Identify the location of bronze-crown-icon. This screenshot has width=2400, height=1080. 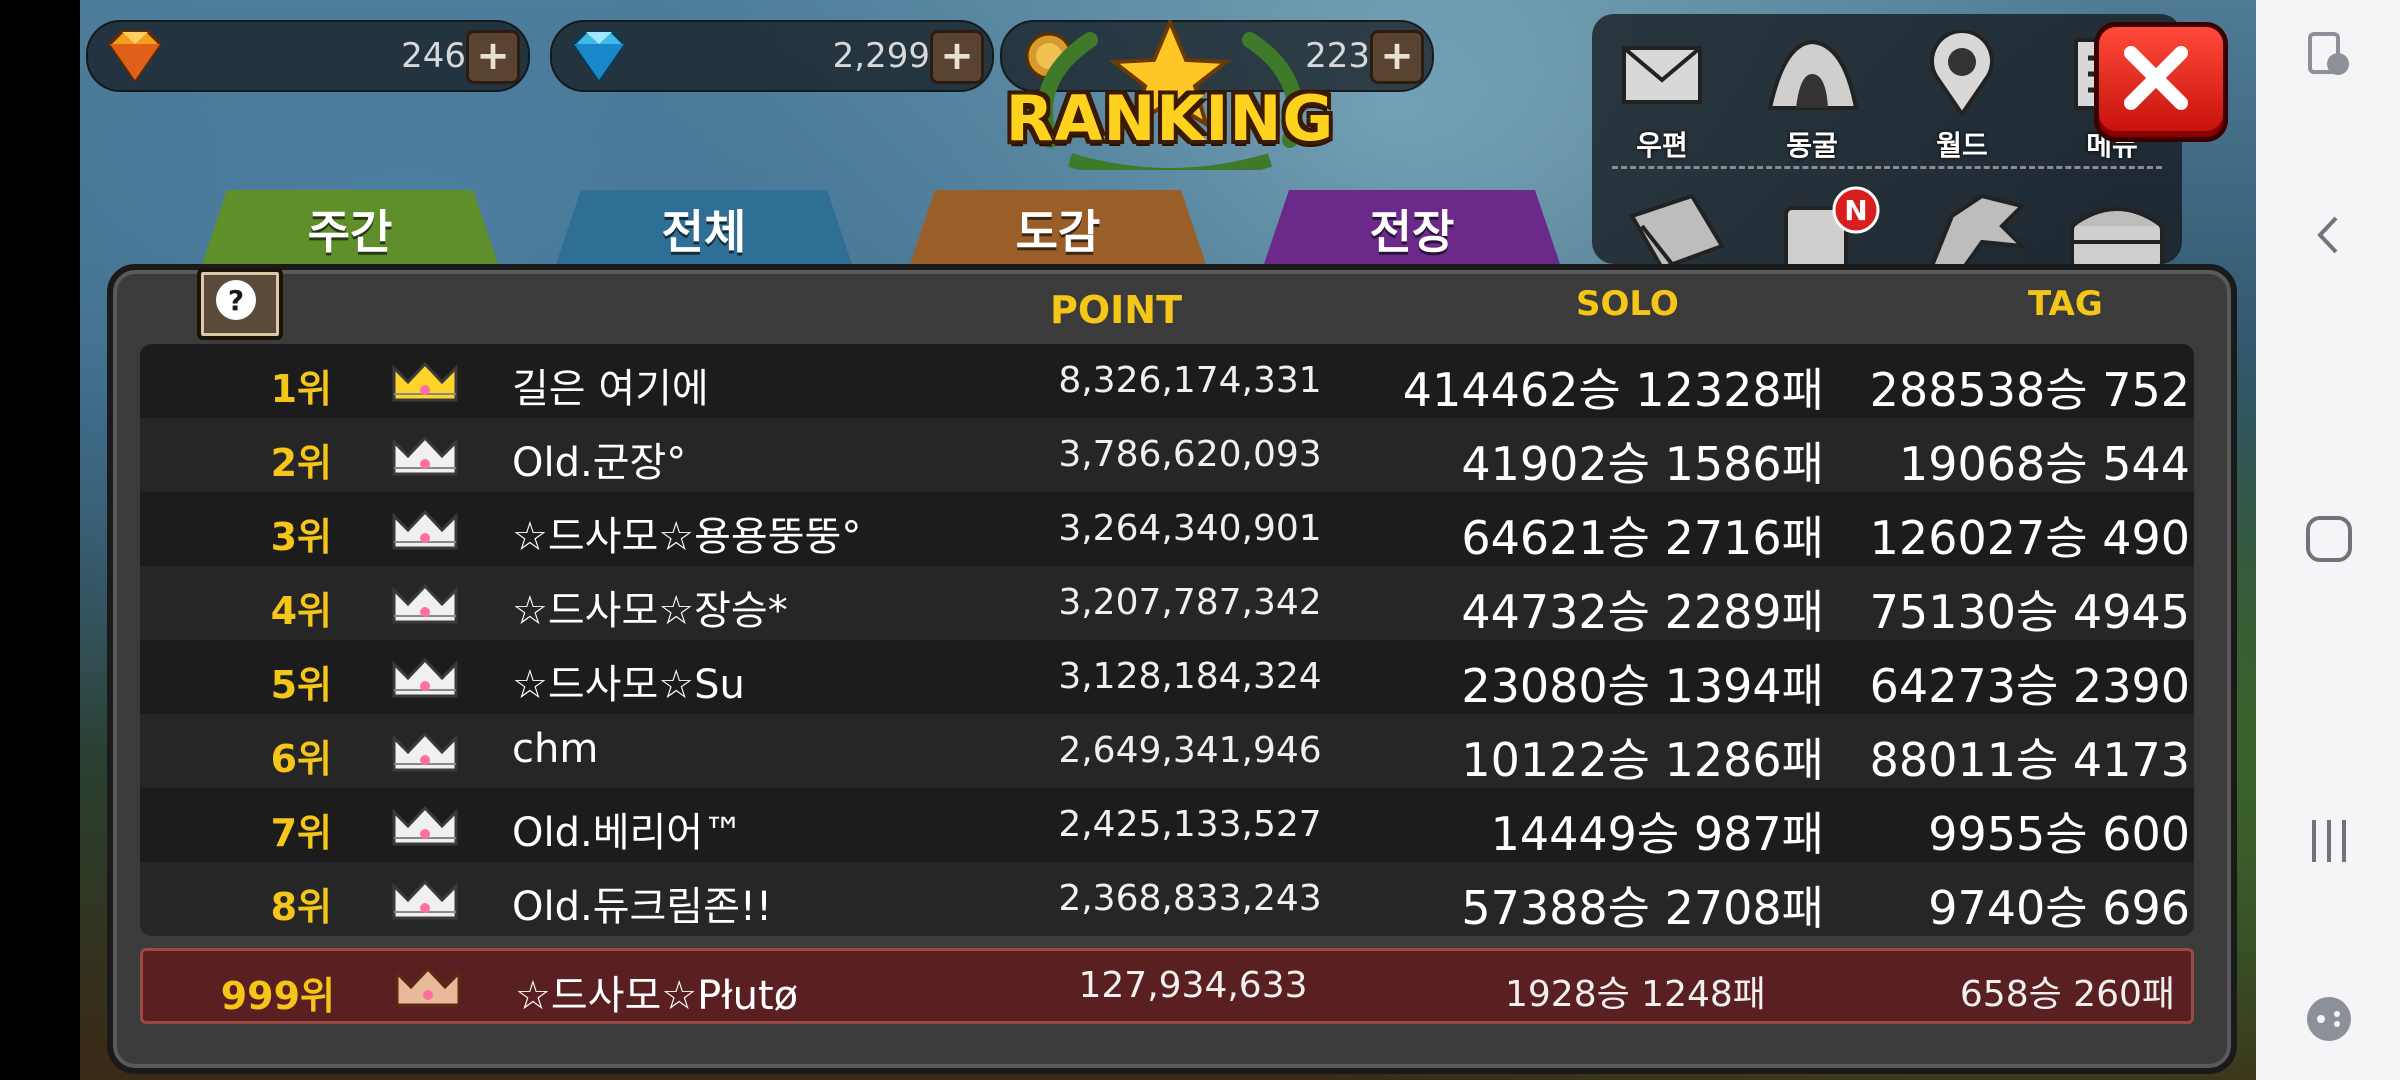
(428, 986).